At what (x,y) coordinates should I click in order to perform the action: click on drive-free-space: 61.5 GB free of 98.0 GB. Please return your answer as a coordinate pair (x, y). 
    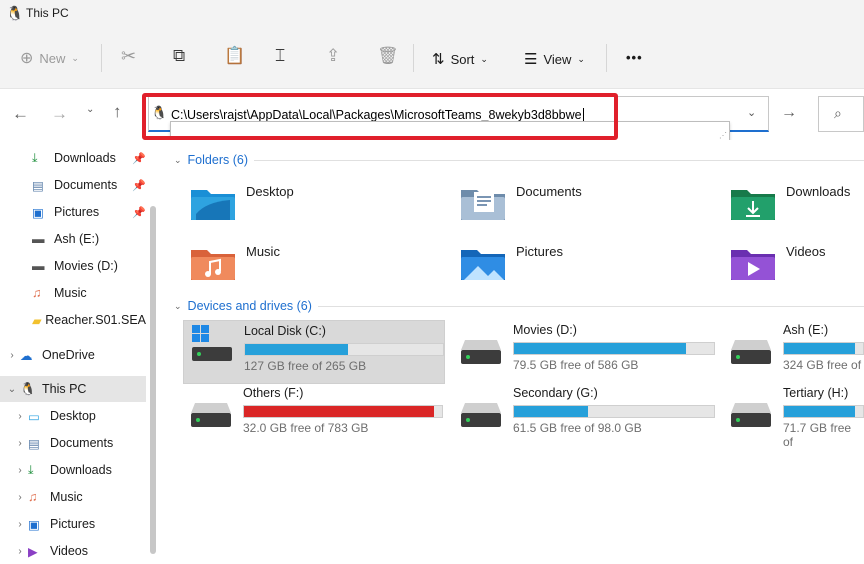
    Looking at the image, I should click on (577, 428).